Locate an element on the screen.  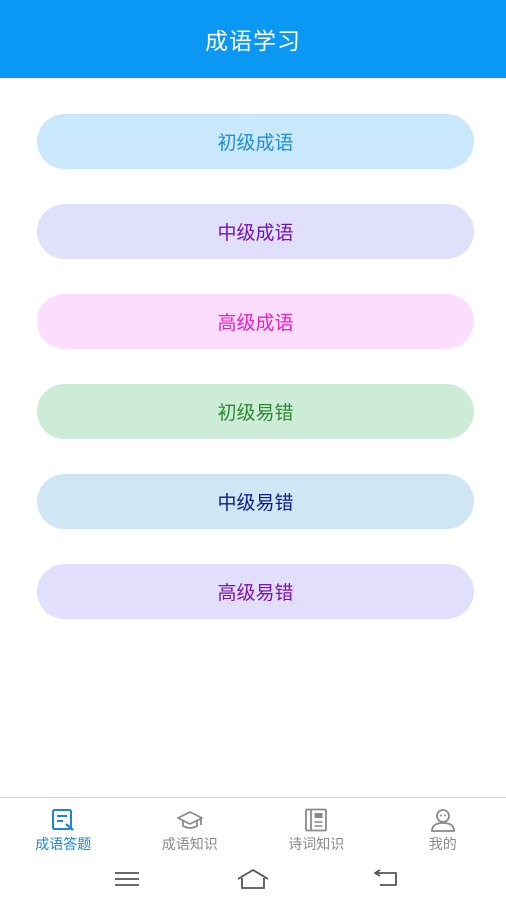
tab-idiom-quiz: 成语答题 is located at coordinates (63, 828).